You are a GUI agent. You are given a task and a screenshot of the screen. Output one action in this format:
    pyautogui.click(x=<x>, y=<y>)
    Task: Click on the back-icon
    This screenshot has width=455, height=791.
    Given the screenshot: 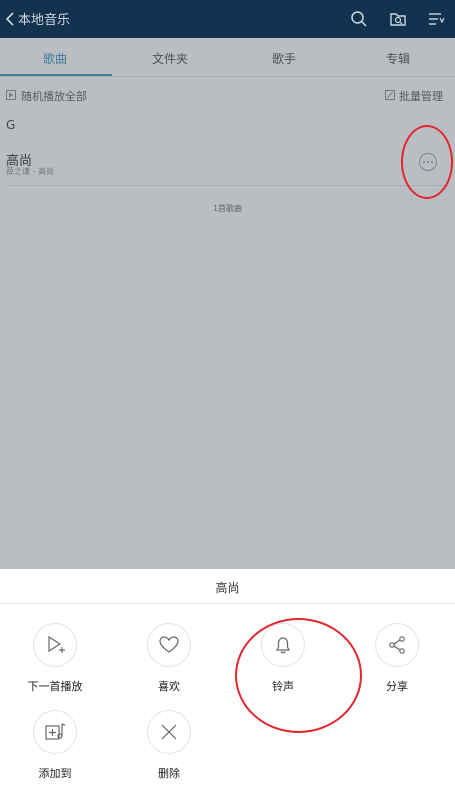 What is the action you would take?
    pyautogui.click(x=10, y=19)
    